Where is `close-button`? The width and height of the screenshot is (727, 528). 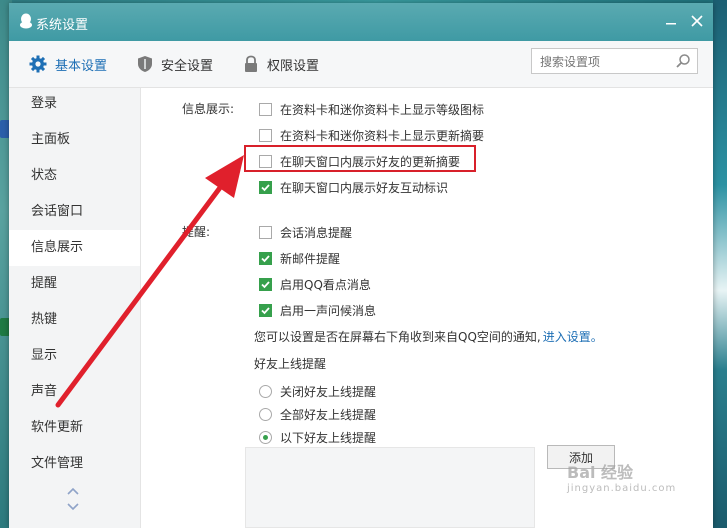 close-button is located at coordinates (697, 21).